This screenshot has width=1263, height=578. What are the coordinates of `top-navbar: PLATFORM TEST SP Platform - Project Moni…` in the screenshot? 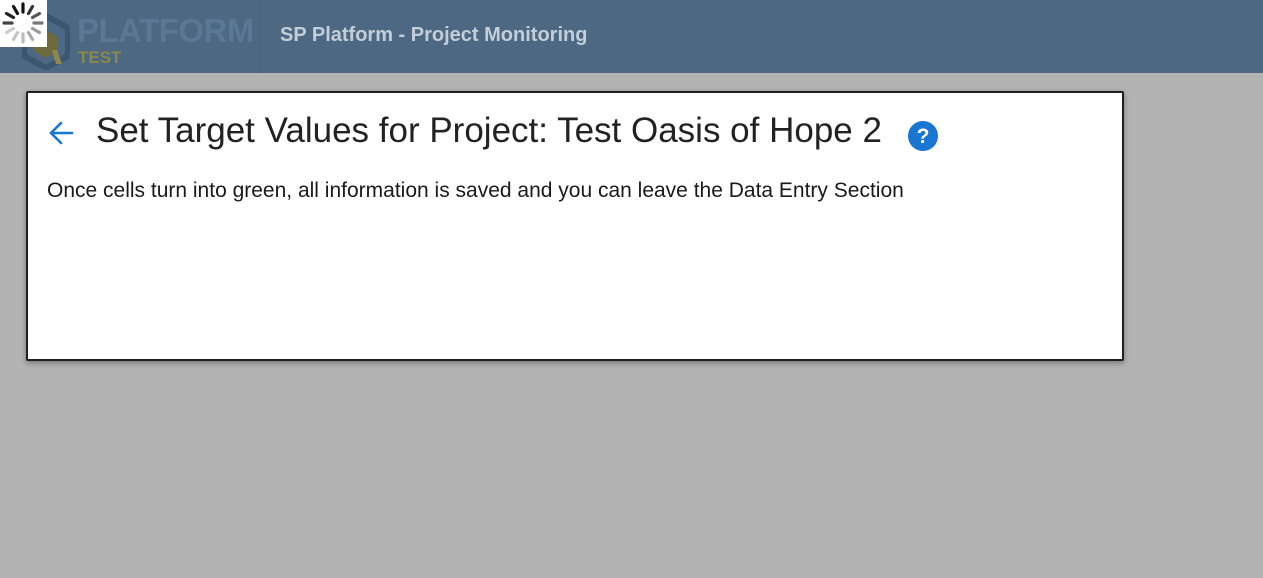 It's located at (631, 36).